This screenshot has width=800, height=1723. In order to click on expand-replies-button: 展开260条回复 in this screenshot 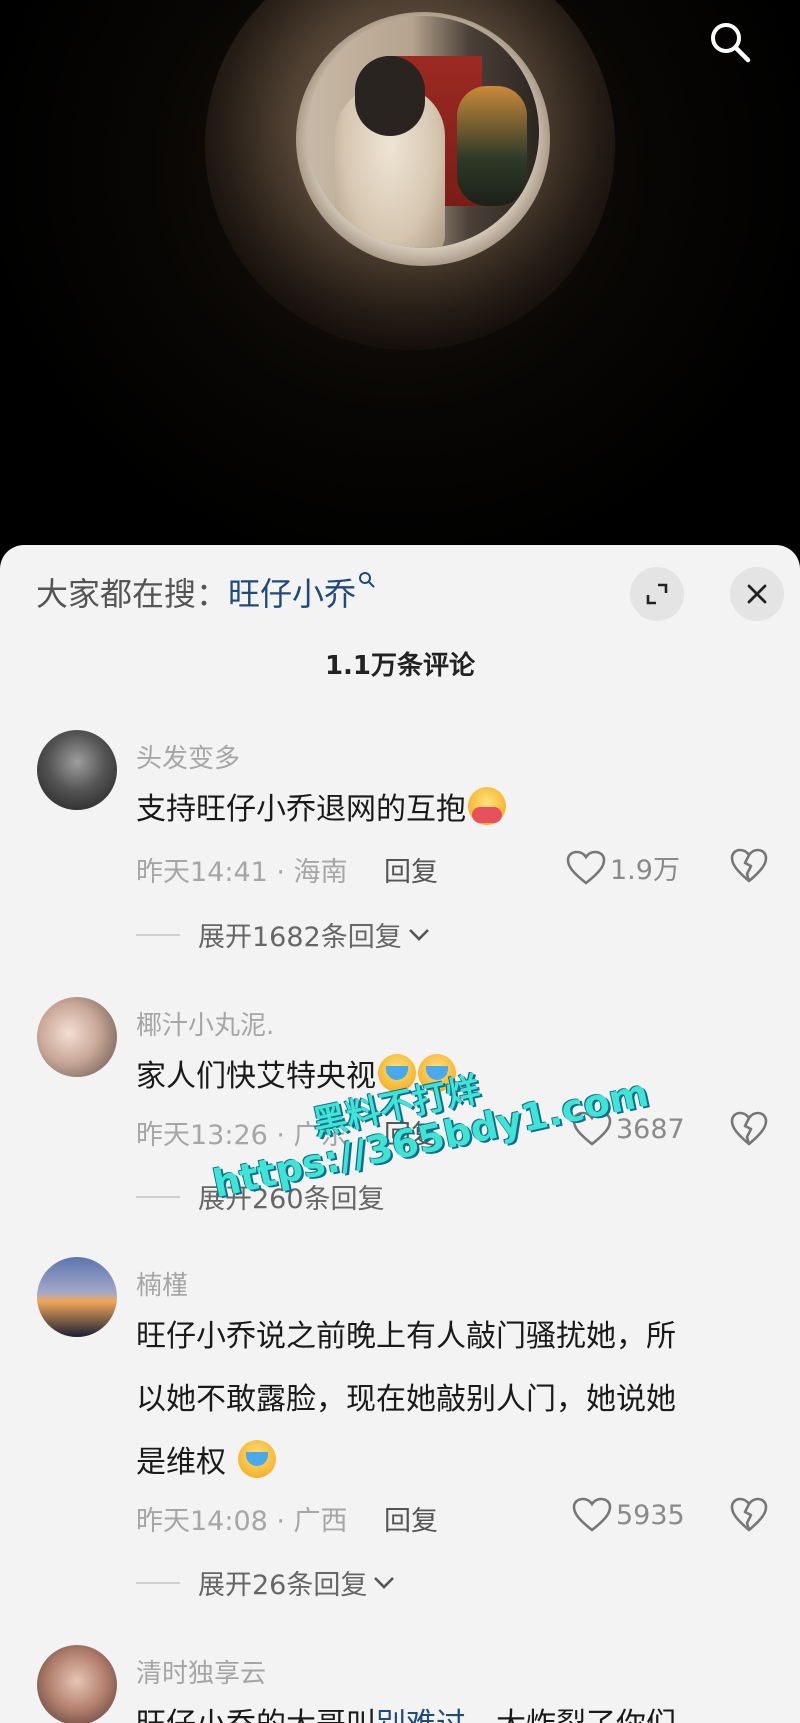, I will do `click(260, 1196)`.